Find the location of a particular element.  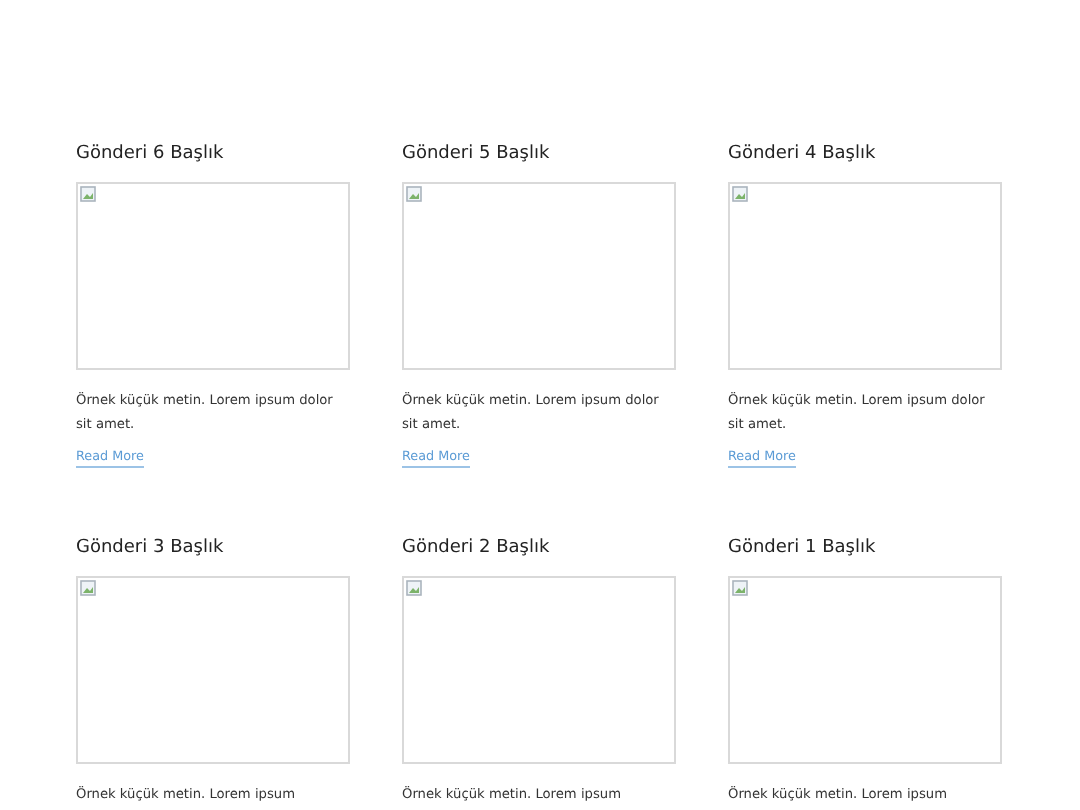

post-title: Gönderi 4 Başlık is located at coordinates (802, 154).